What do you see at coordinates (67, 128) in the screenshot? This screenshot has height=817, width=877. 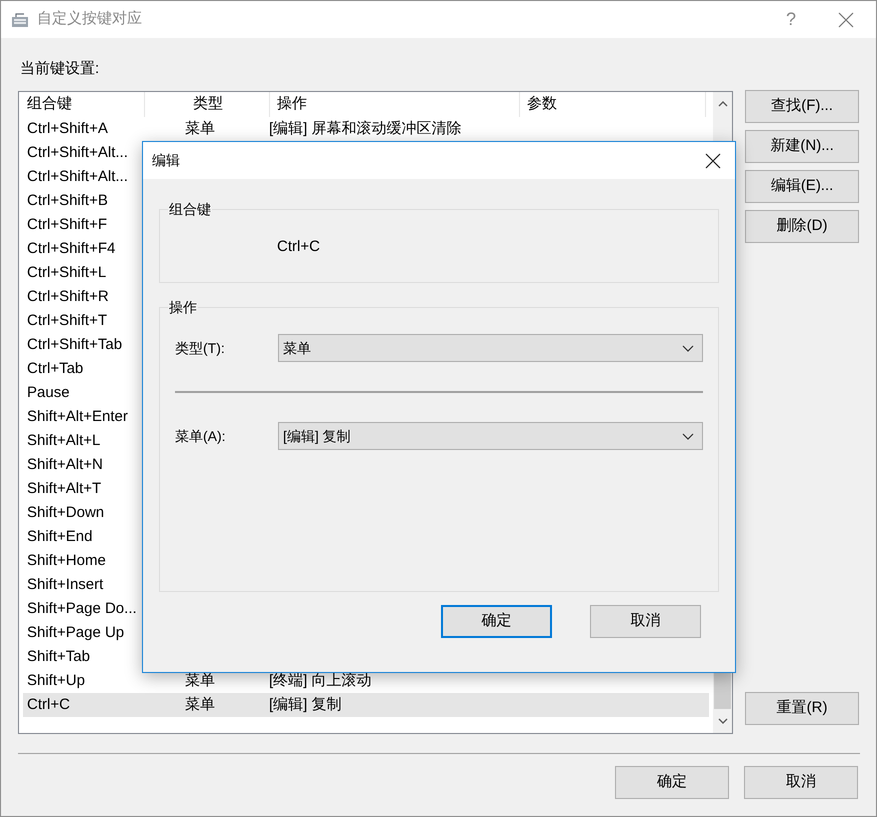 I see `key-cell: Ctrl+Shift+A` at bounding box center [67, 128].